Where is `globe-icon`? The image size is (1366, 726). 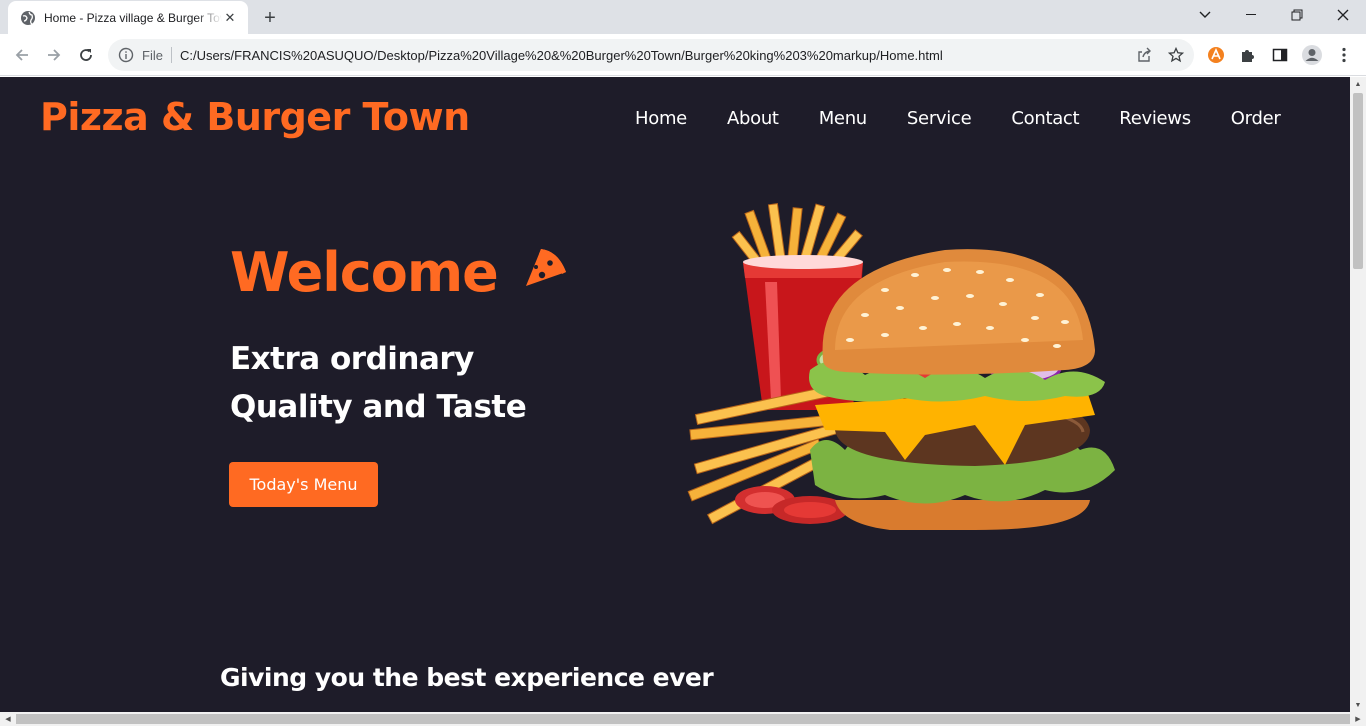 globe-icon is located at coordinates (28, 18).